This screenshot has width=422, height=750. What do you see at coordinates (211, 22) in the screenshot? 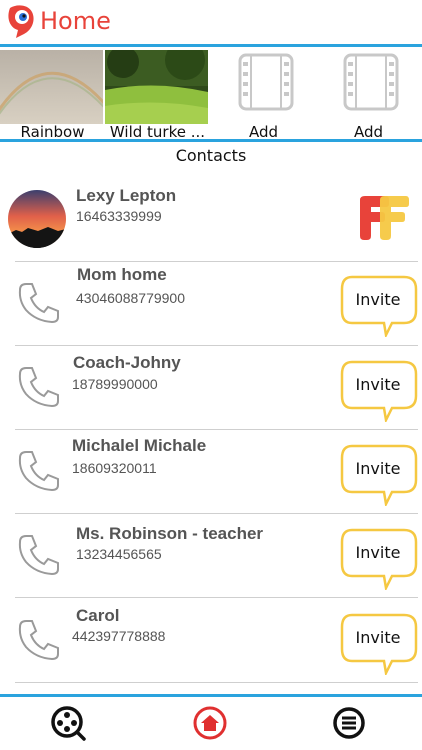
I see `app-header: Home` at bounding box center [211, 22].